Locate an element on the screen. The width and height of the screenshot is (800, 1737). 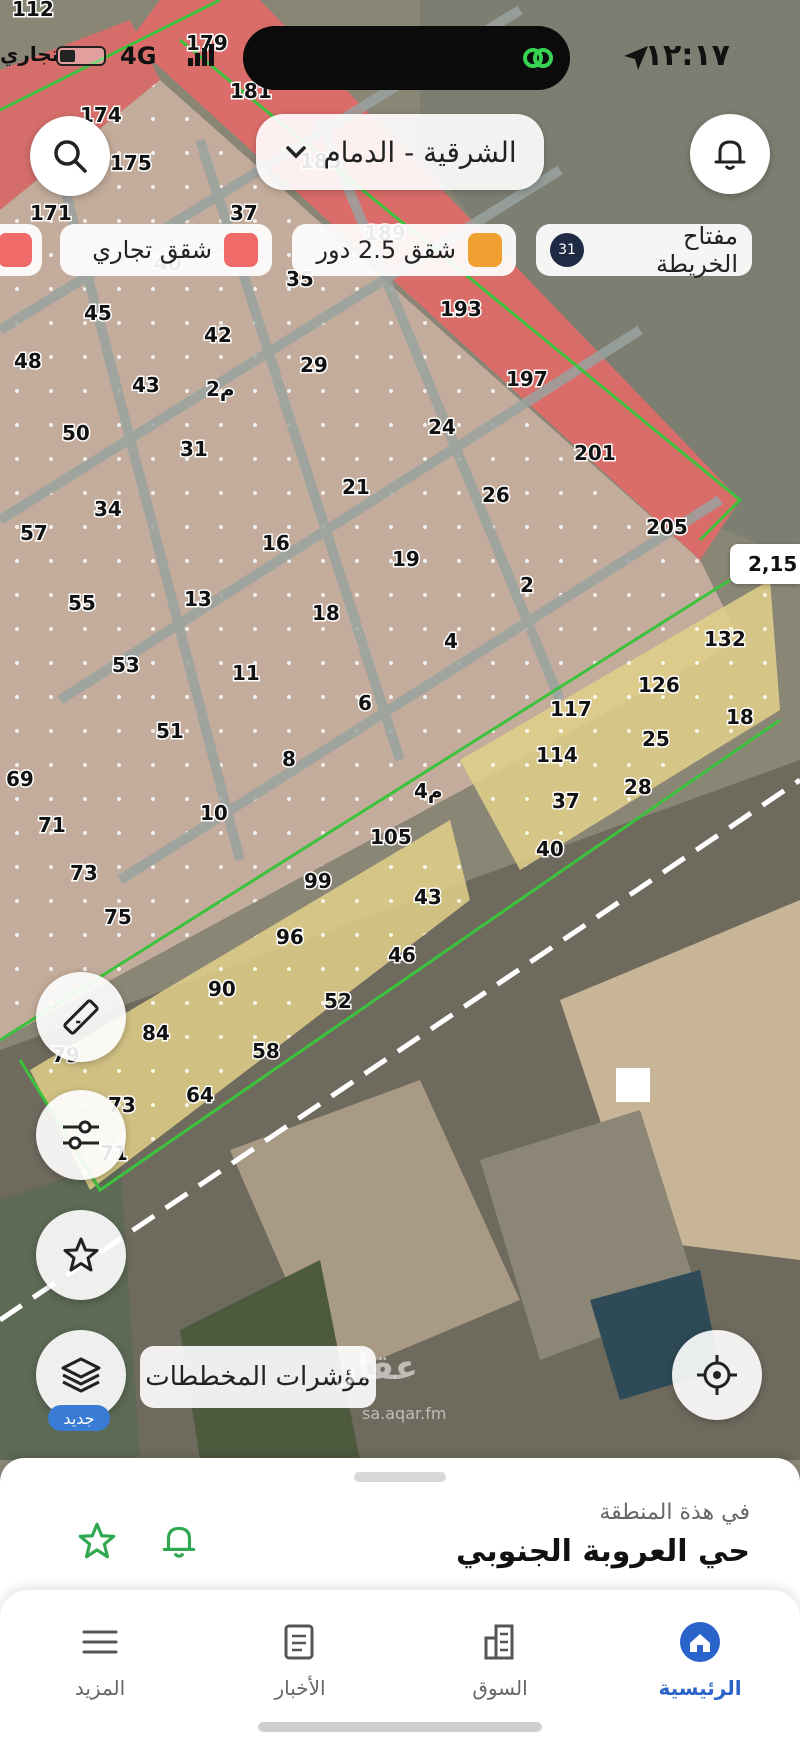
plot-number-label: 58 is located at coordinates (266, 1051).